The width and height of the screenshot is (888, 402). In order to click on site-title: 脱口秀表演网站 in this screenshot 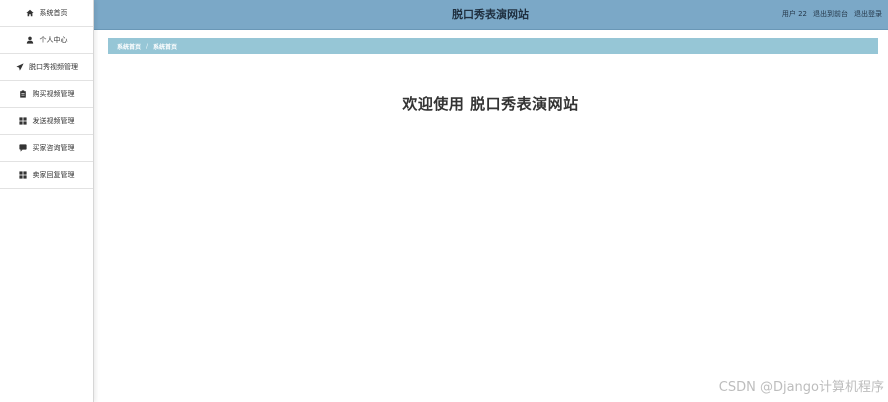, I will do `click(490, 14)`.